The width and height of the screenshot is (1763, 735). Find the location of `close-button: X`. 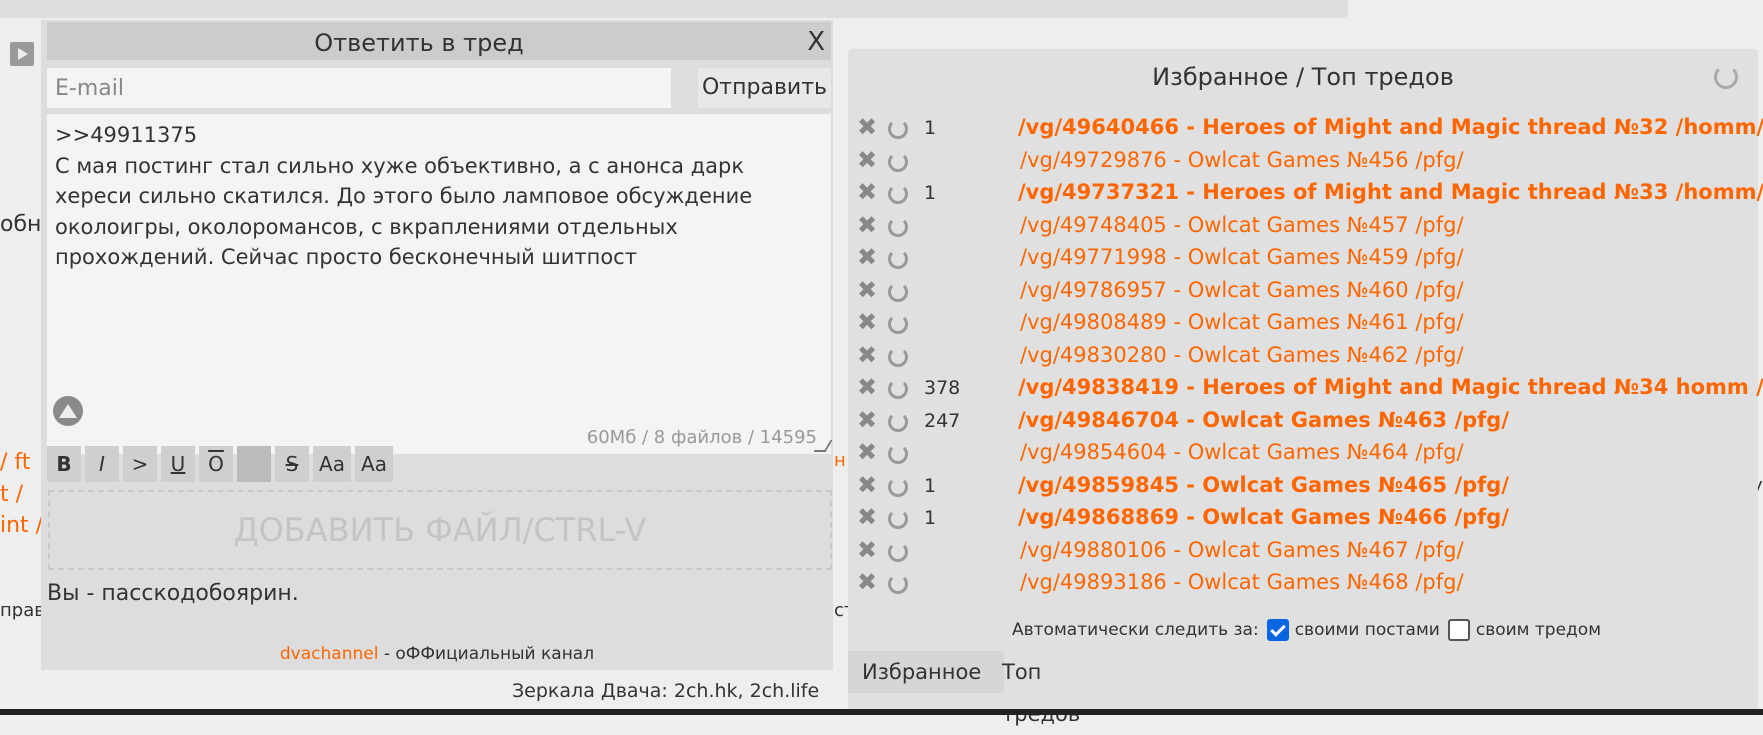

close-button: X is located at coordinates (816, 42).